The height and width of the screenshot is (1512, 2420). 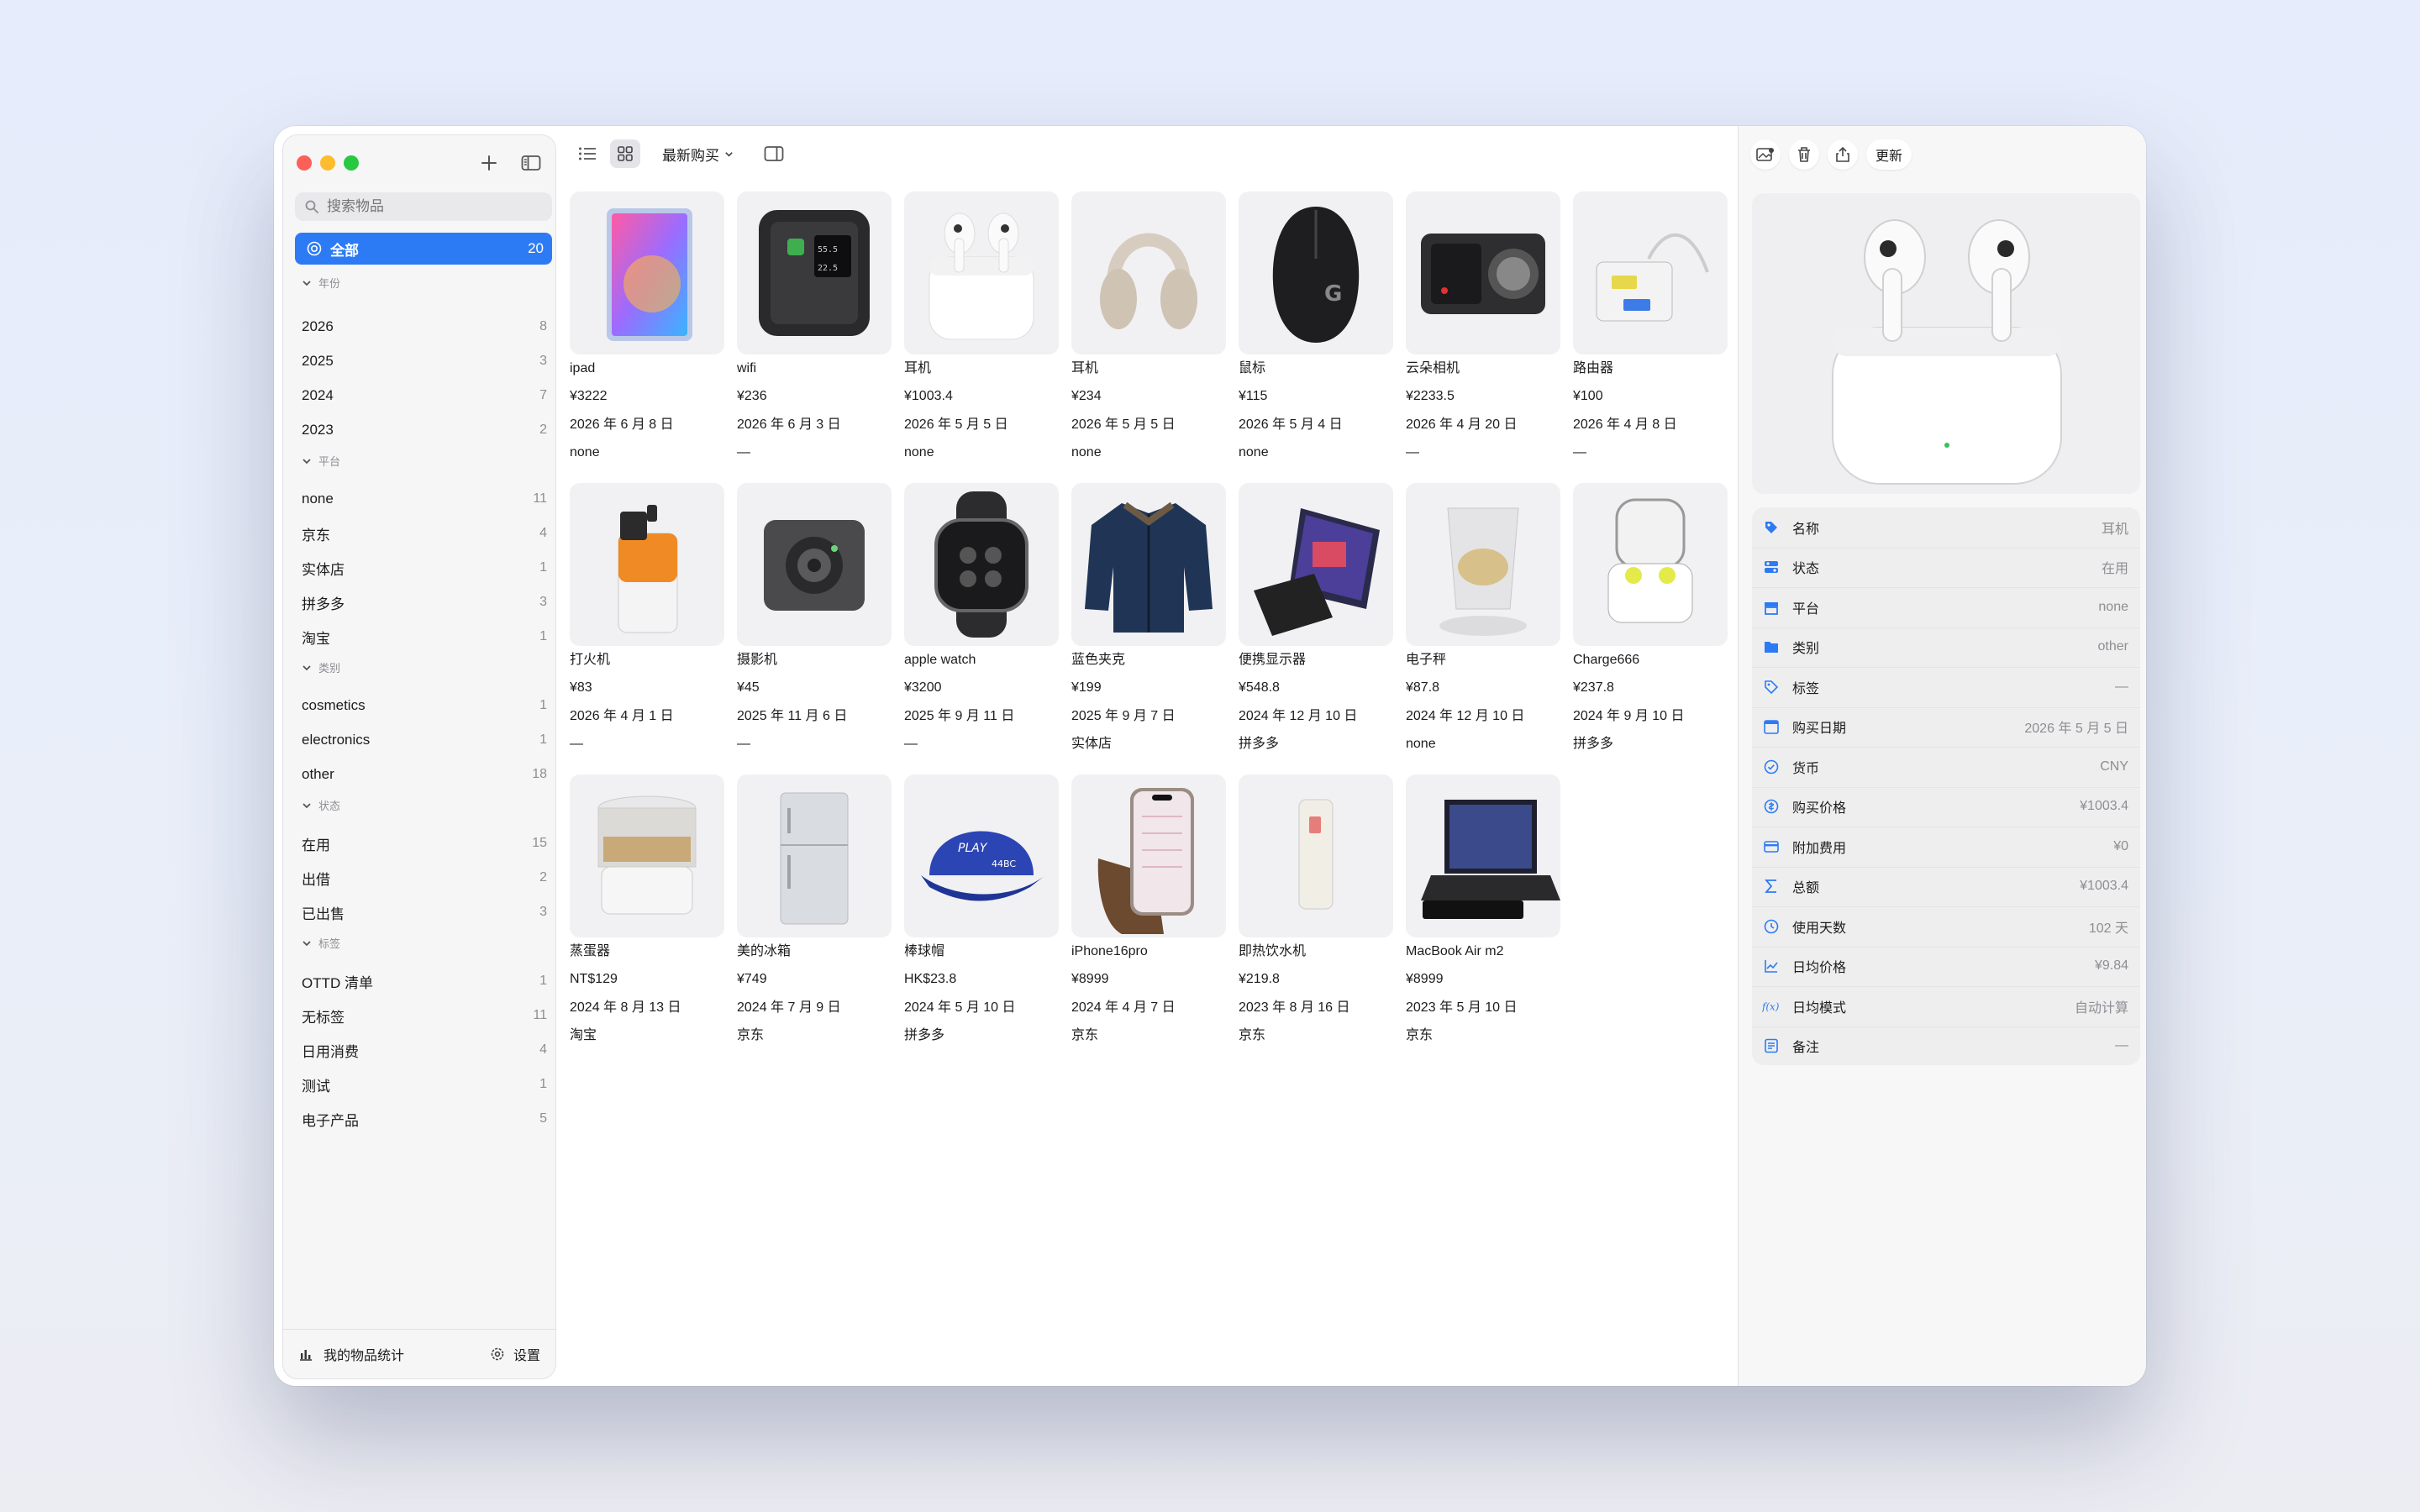 I want to click on item-card: iPhone16pro ¥8999 2024 年 4 月 7 日 京东, so click(x=1148, y=911).